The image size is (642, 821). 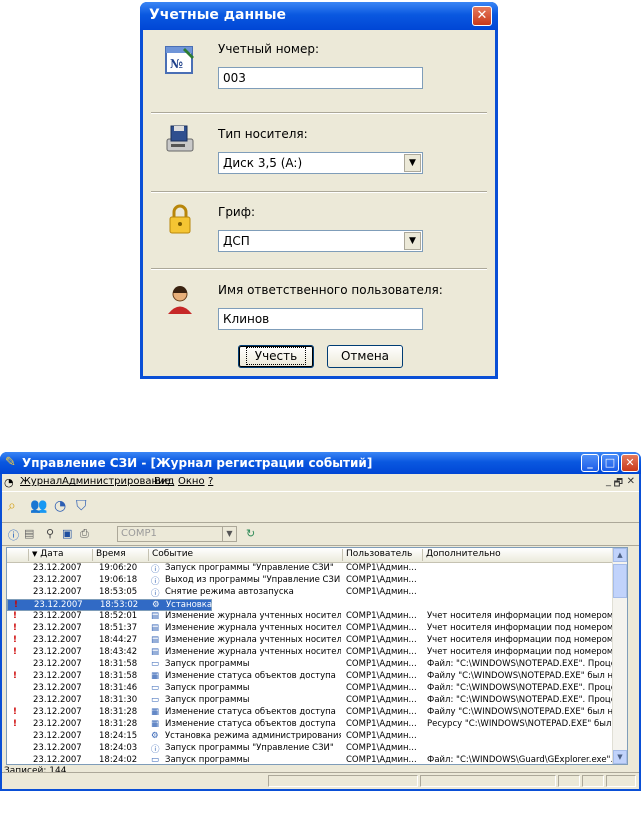 I want to click on vertical-scrollbar: ▲ ▼, so click(x=619, y=656).